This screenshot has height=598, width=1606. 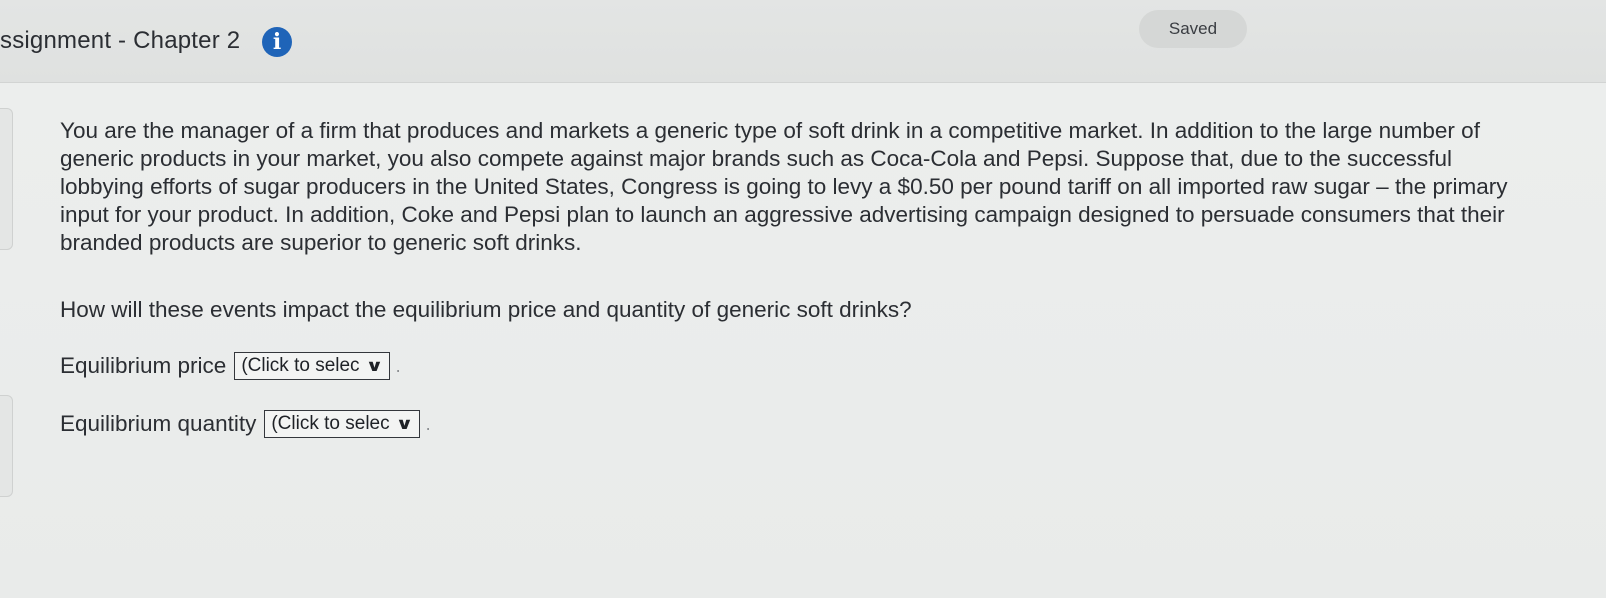 I want to click on top-bar: ssignment - Chapter 2 i Saved, so click(x=803, y=41).